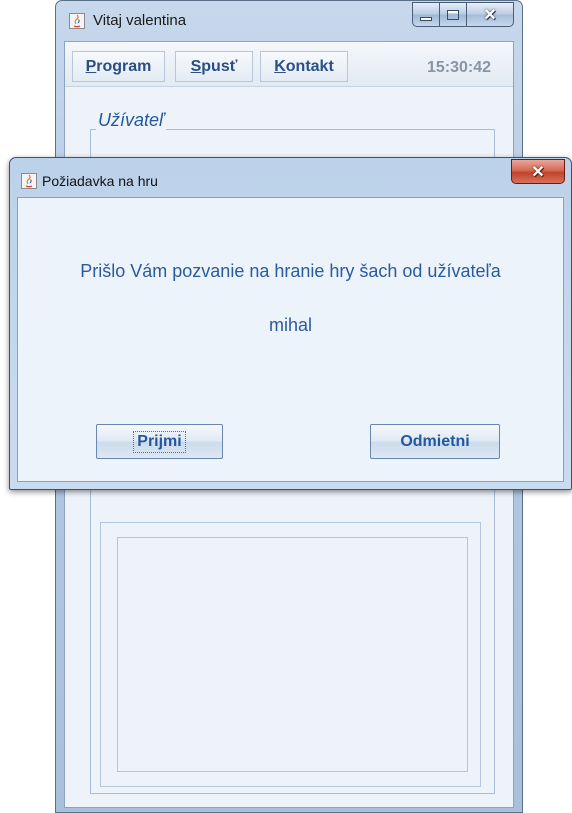 This screenshot has height=813, width=572. I want to click on dialog-close-button: ✕, so click(538, 171).